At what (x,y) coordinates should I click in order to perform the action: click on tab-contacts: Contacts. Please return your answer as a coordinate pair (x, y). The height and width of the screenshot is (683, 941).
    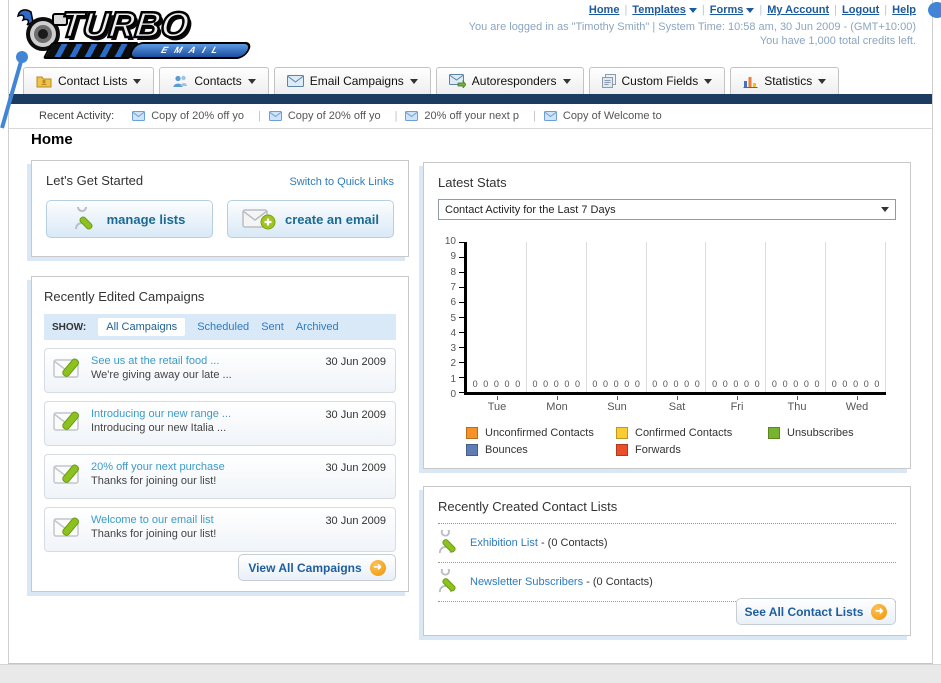
    Looking at the image, I should click on (214, 80).